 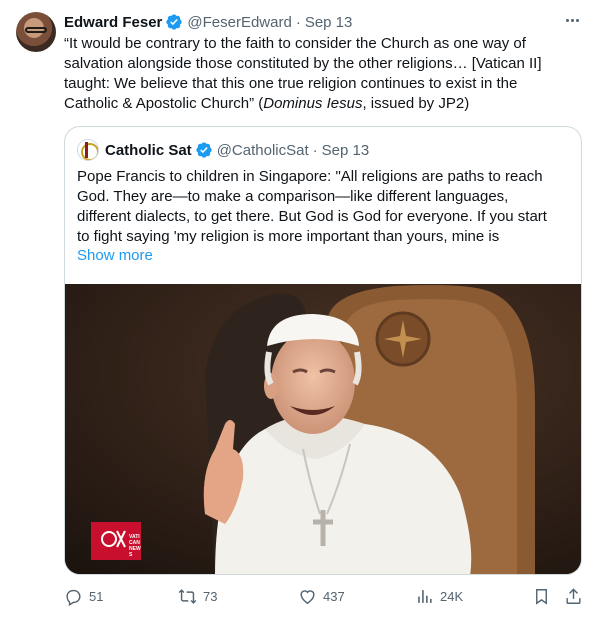 I want to click on like-icon, so click(x=307, y=596).